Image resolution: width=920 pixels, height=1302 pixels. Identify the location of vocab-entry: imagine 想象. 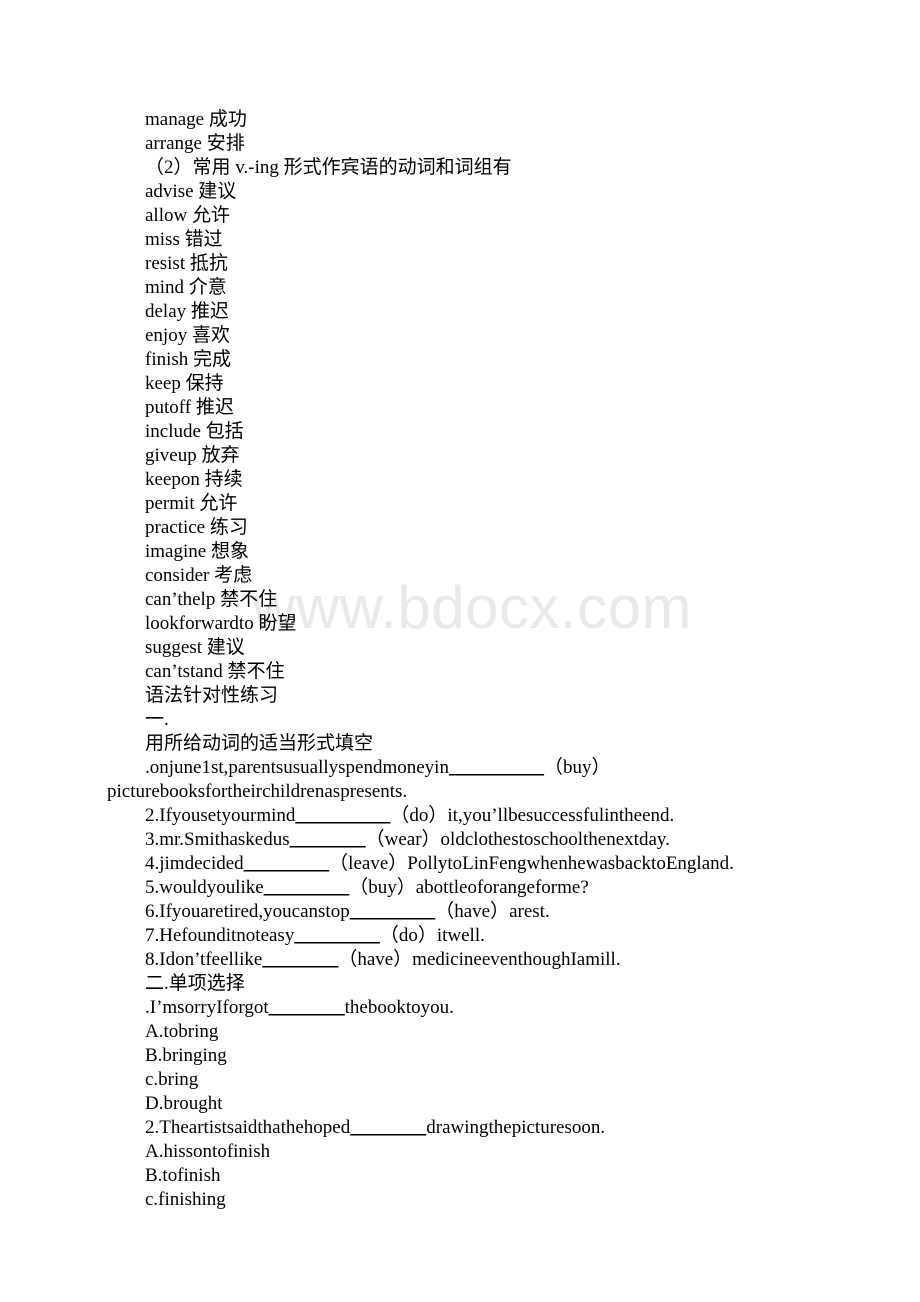
(197, 551).